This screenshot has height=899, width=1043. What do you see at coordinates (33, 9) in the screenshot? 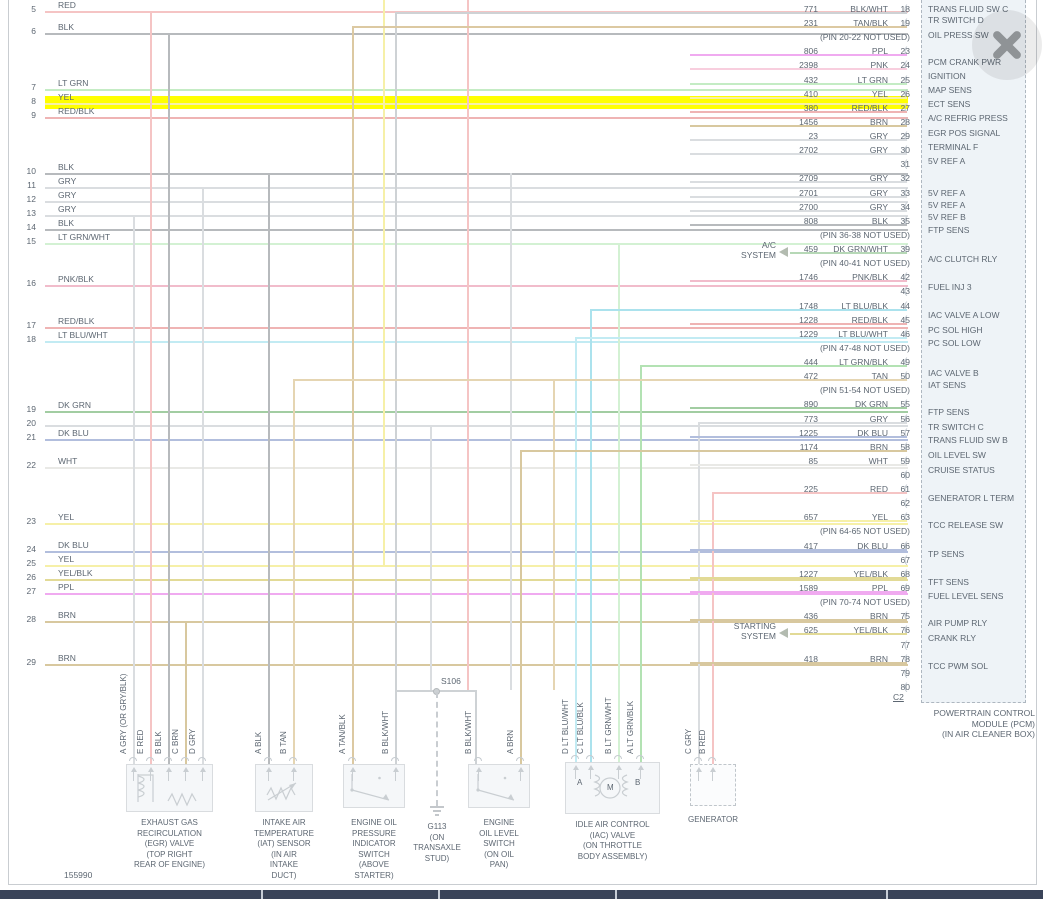
I see `left-pin-number: 5` at bounding box center [33, 9].